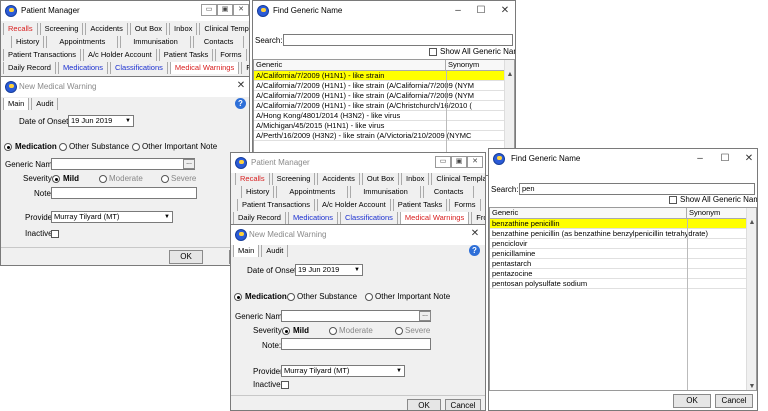 This screenshot has width=768, height=411. What do you see at coordinates (618, 244) in the screenshot?
I see `table-row: penciclovir` at bounding box center [618, 244].